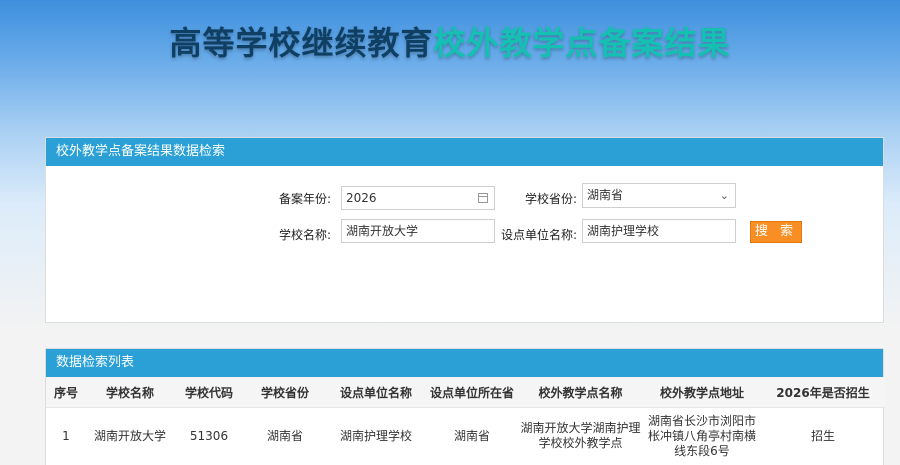 This screenshot has height=465, width=900. I want to click on chevron-down-icon: ⌄, so click(724, 195).